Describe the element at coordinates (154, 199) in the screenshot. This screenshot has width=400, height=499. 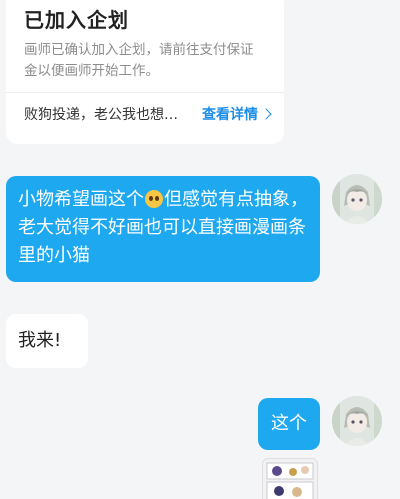
I see `pleading-face-emoji-icon` at that location.